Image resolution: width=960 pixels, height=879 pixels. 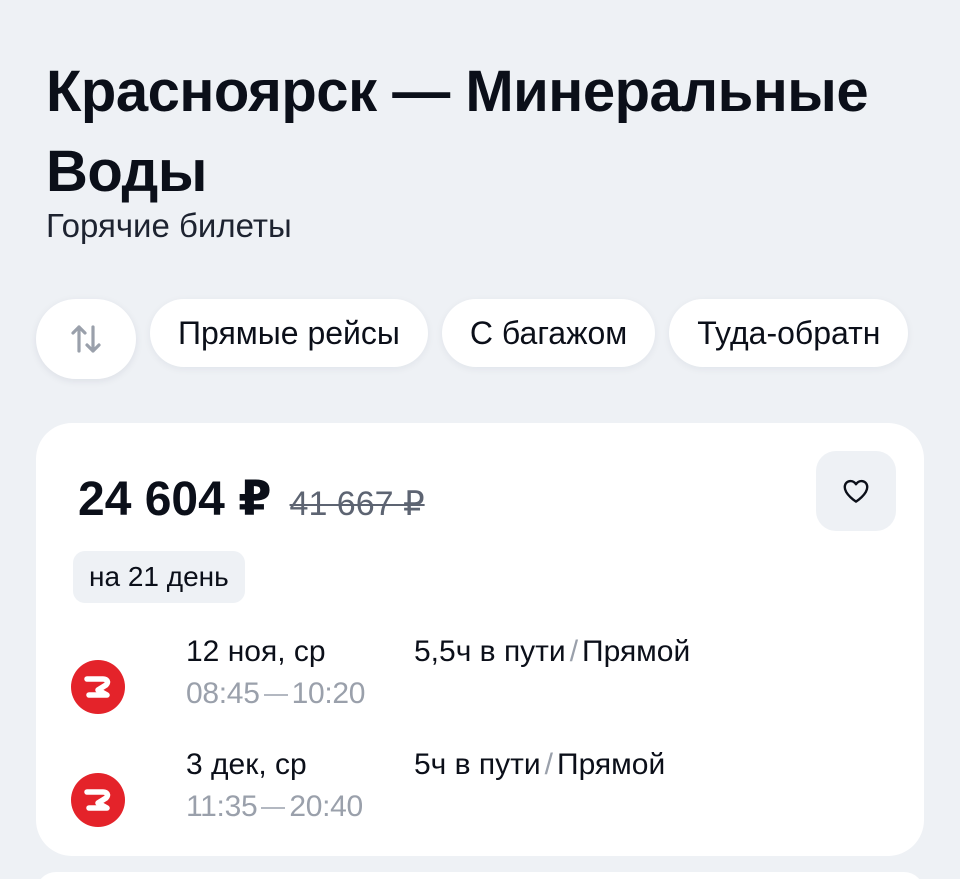 What do you see at coordinates (328, 693) in the screenshot?
I see `arrive-time: 10:20` at bounding box center [328, 693].